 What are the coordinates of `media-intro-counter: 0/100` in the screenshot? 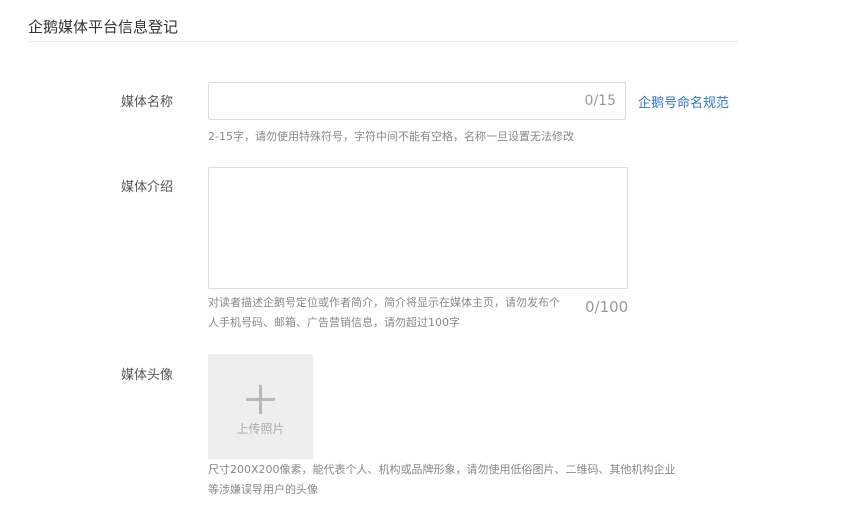 It's located at (607, 307).